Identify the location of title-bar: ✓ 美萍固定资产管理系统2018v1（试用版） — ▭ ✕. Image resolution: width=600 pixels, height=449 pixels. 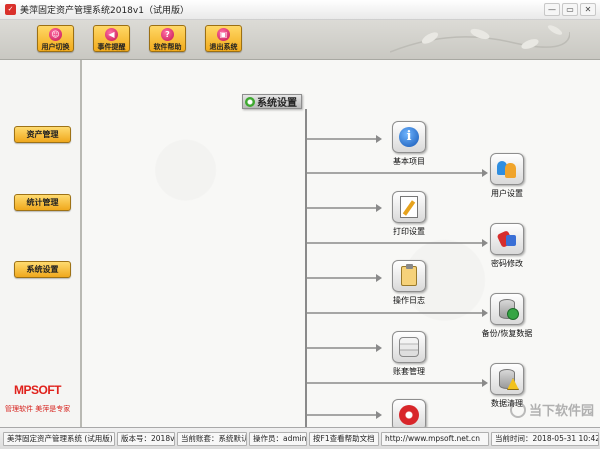
(300, 10).